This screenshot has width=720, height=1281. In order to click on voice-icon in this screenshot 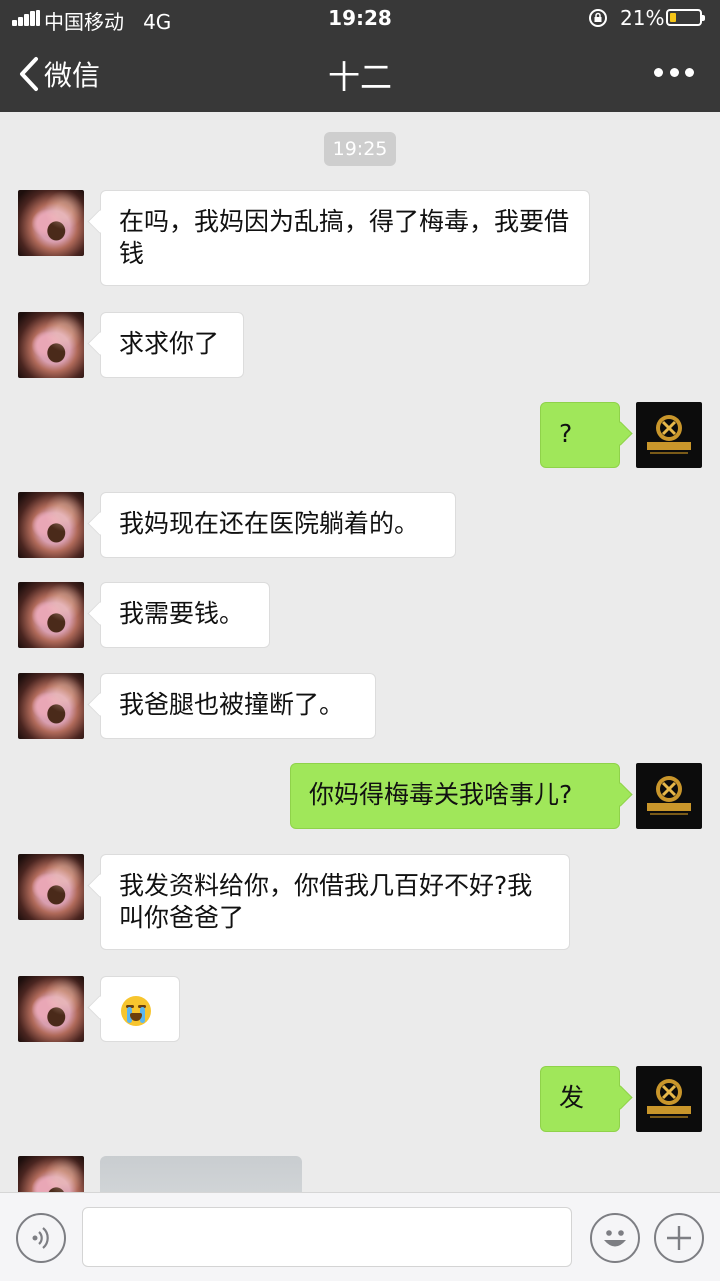, I will do `click(40, 1238)`.